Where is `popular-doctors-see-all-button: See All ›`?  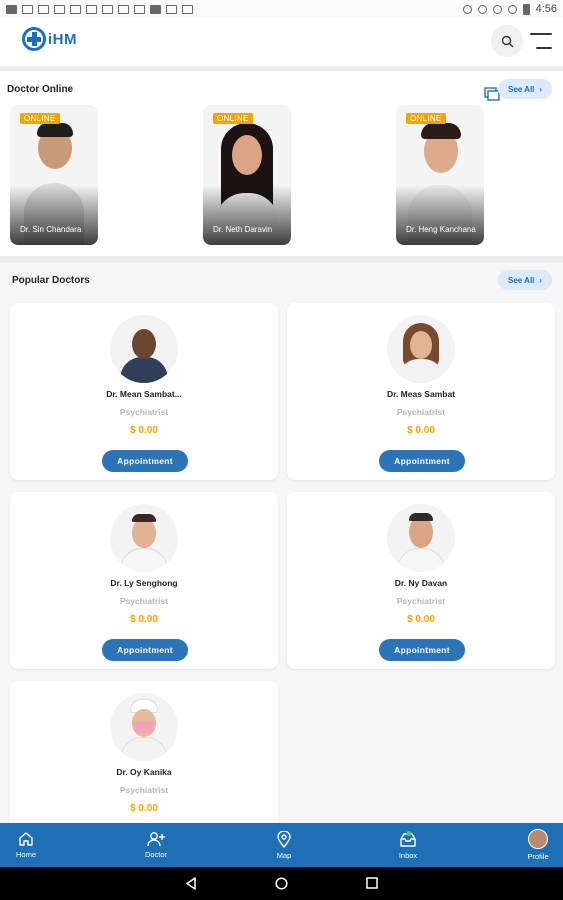
popular-doctors-see-all-button: See All › is located at coordinates (525, 280).